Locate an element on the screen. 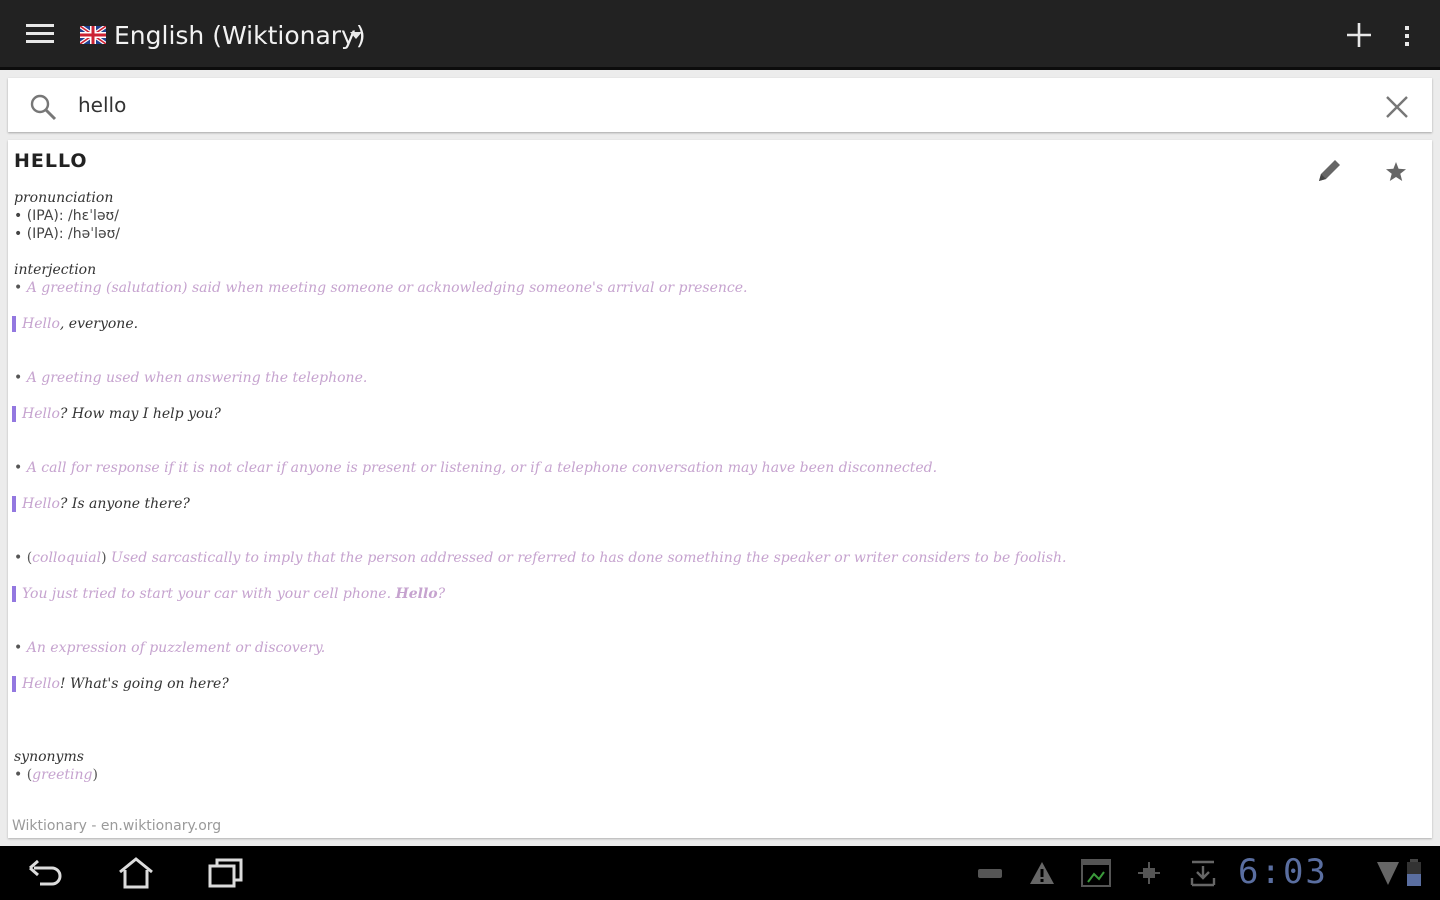 The width and height of the screenshot is (1440, 900). part-of-speech-label: interjection is located at coordinates (55, 270).